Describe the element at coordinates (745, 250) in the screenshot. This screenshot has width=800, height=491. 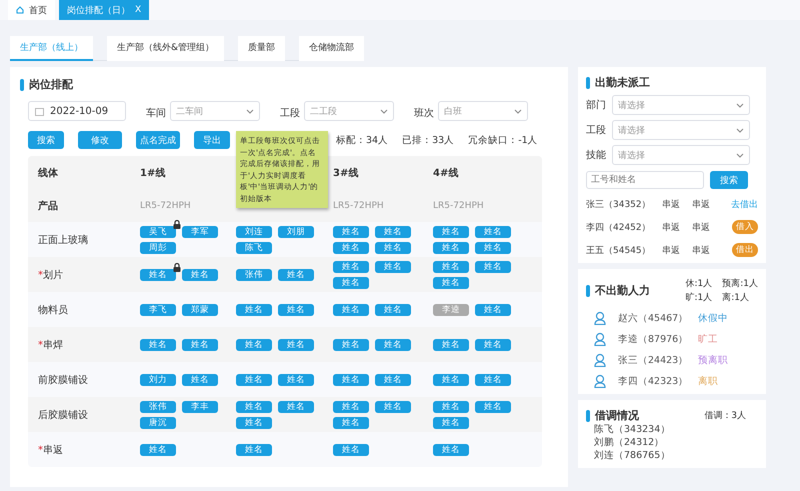
I see `loan-badge: 借出` at that location.